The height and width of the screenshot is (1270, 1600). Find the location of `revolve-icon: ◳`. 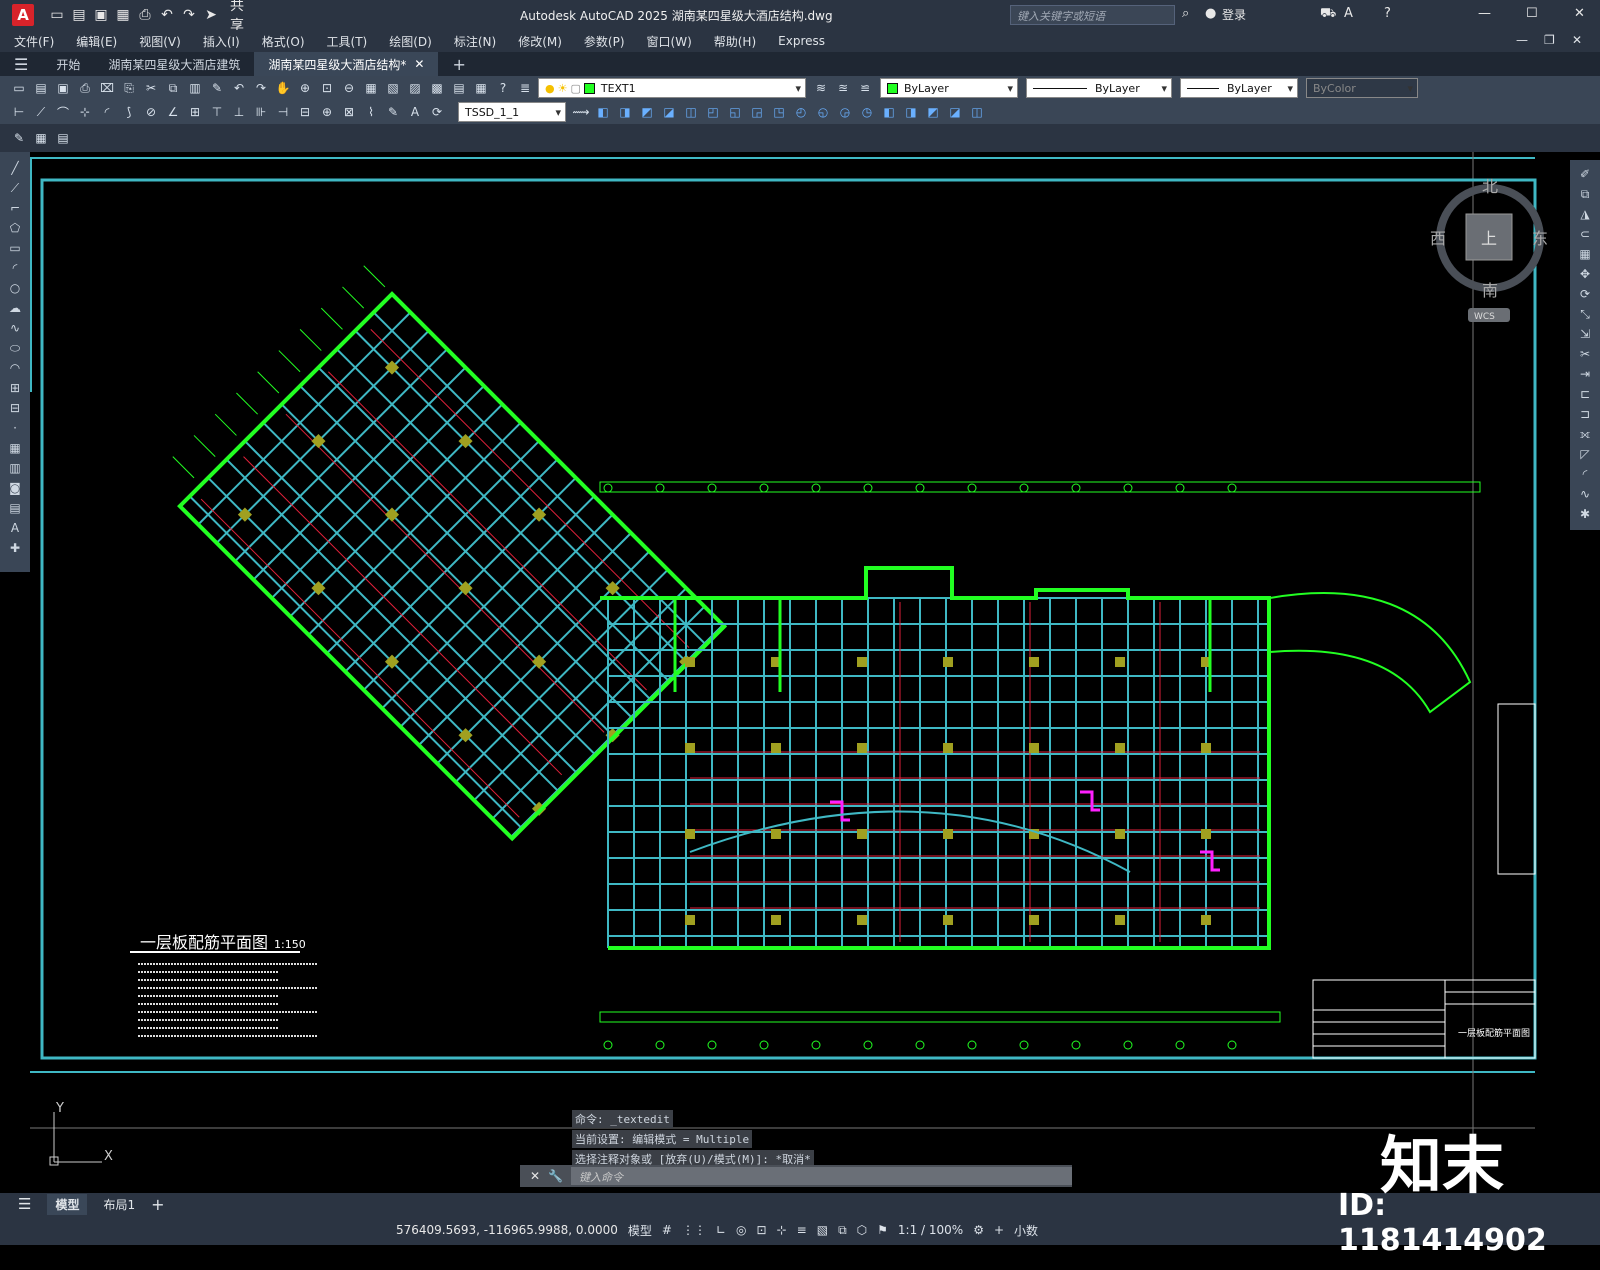

revolve-icon: ◳ is located at coordinates (779, 112).